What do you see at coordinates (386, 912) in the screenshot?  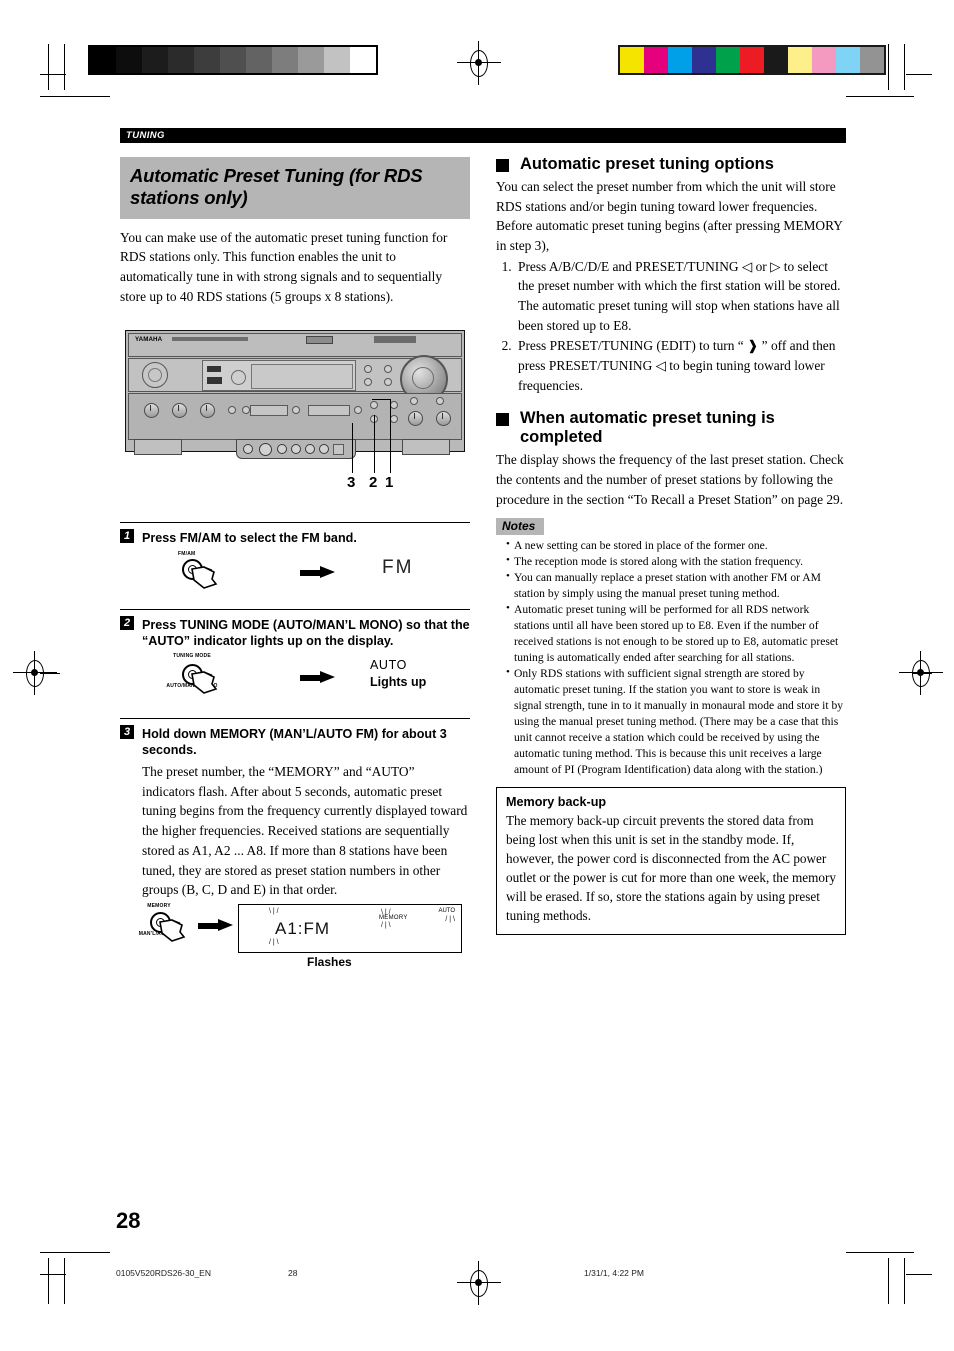 I see `memory-flash-ray-icon: \ | /` at bounding box center [386, 912].